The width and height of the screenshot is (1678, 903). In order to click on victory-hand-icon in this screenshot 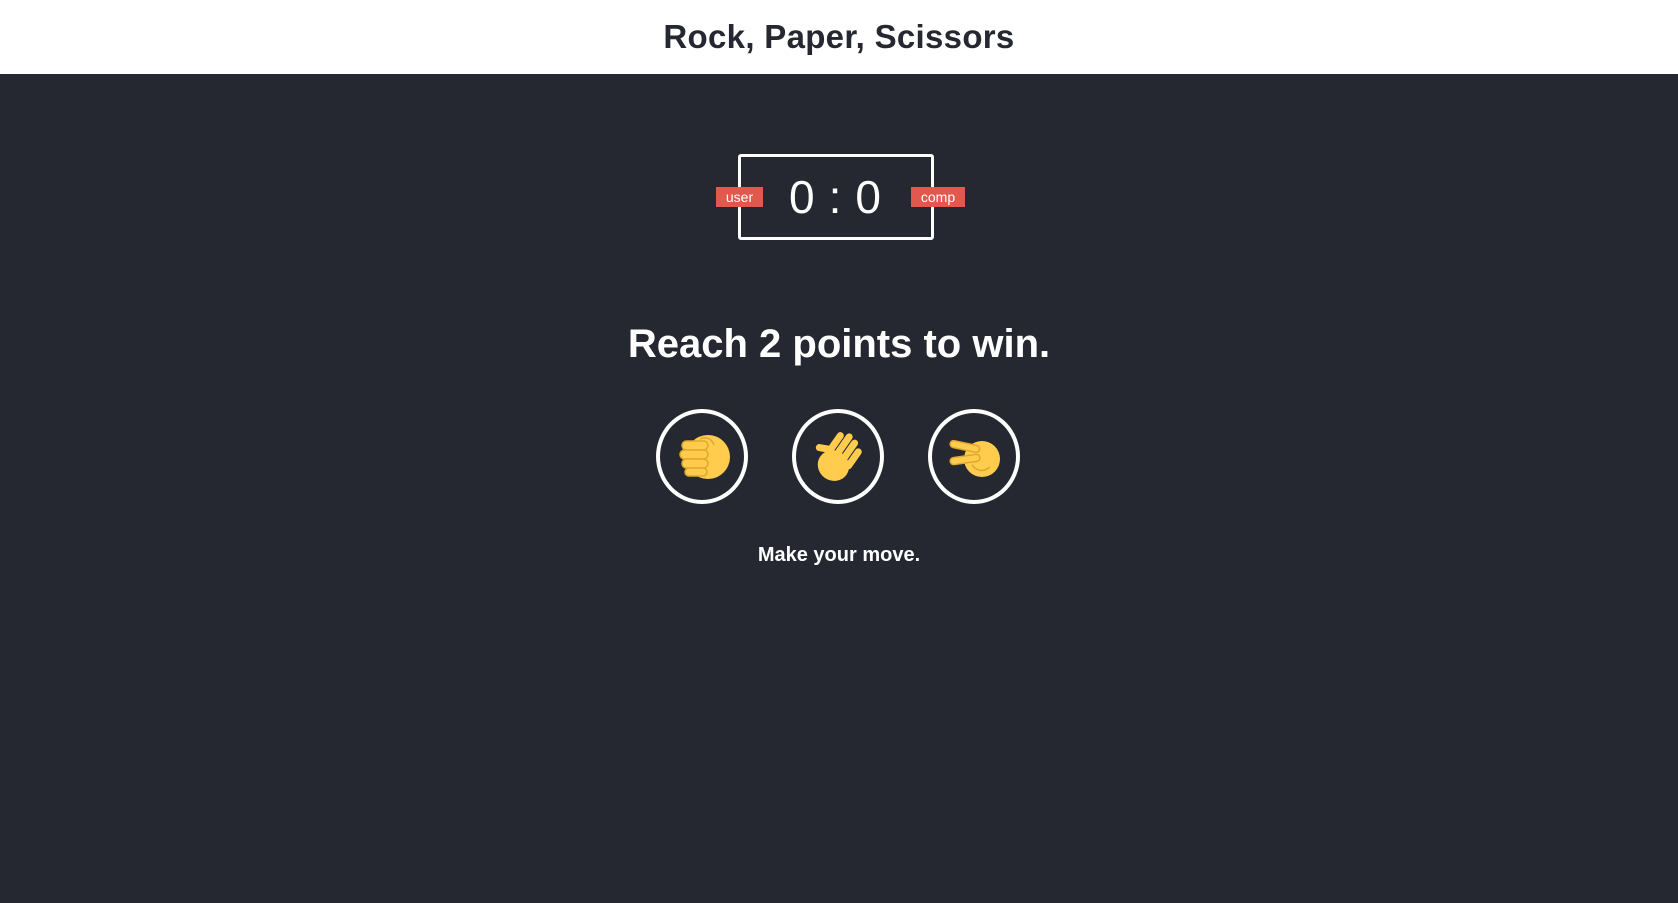, I will do `click(974, 458)`.